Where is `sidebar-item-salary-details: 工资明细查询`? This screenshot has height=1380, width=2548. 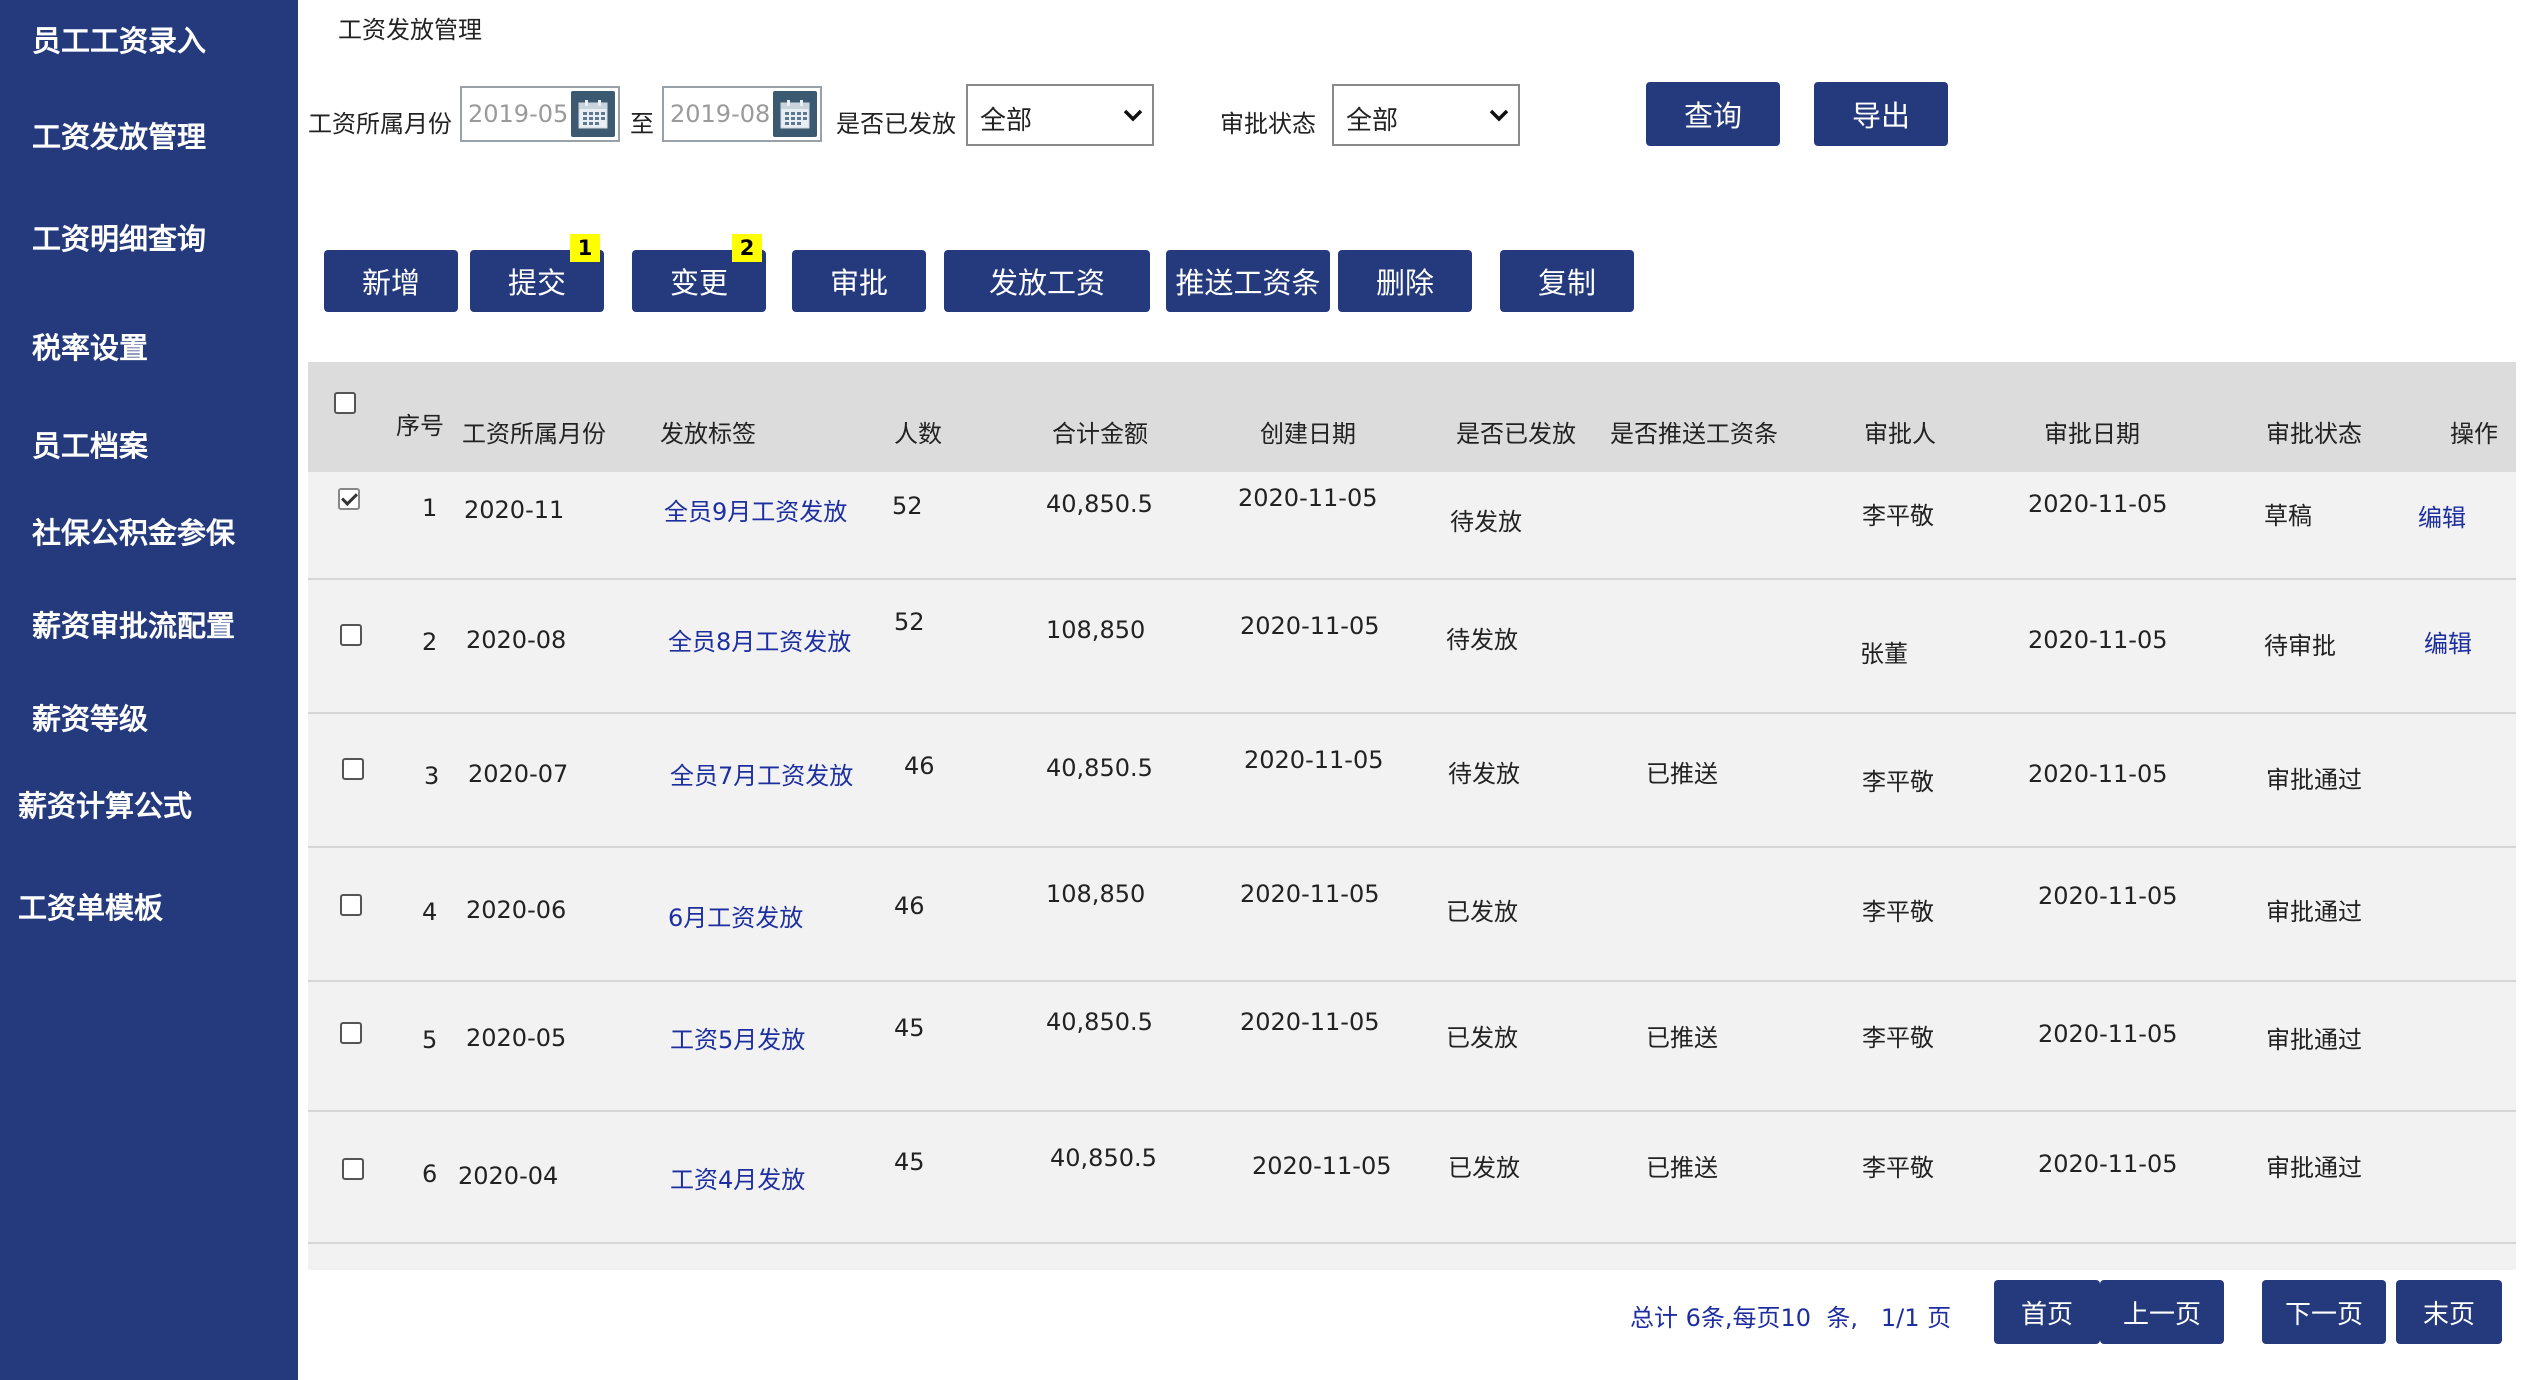
sidebar-item-salary-details: 工资明细查询 is located at coordinates (119, 237).